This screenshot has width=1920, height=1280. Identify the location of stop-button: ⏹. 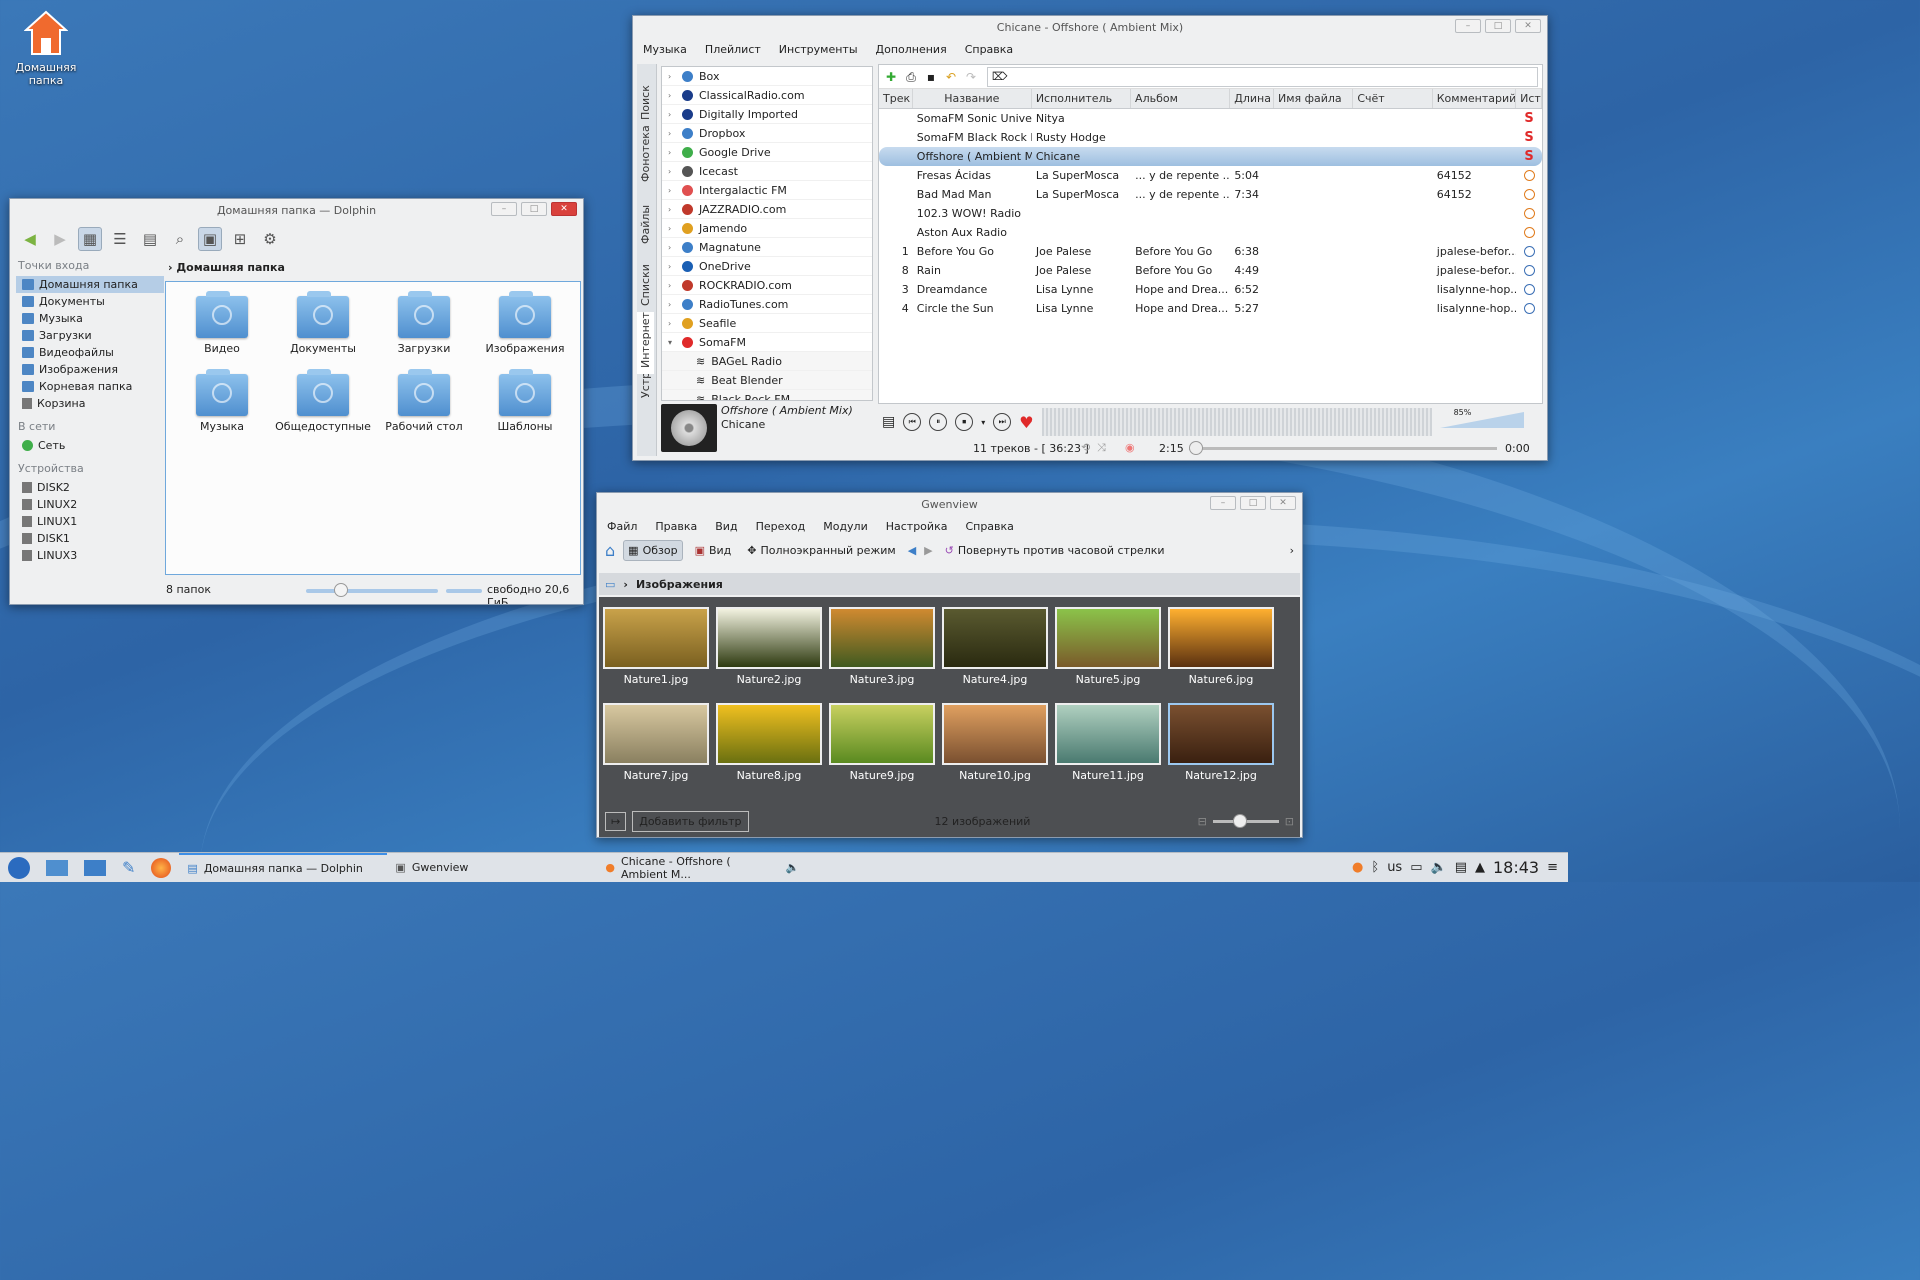
(964, 422).